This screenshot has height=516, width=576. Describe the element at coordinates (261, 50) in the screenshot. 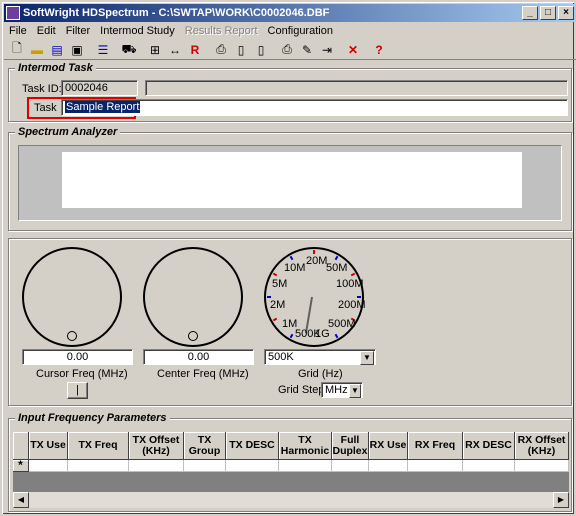

I see `page-icon: ▯` at that location.